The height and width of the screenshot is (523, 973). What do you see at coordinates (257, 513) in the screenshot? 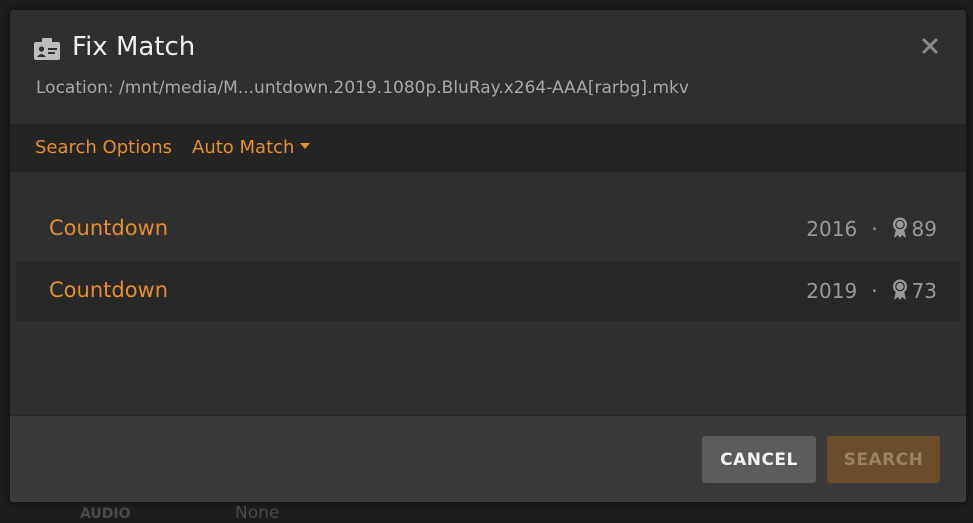
I see `background-audio-value: None` at bounding box center [257, 513].